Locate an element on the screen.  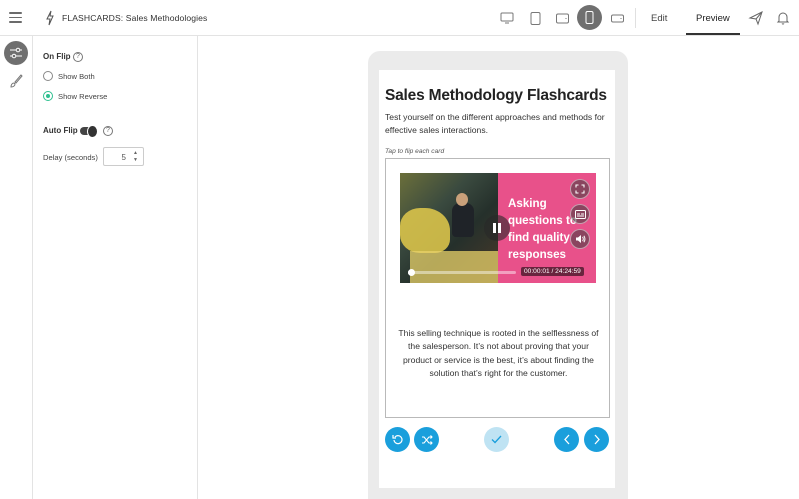
desktop-view-button is located at coordinates (507, 18).